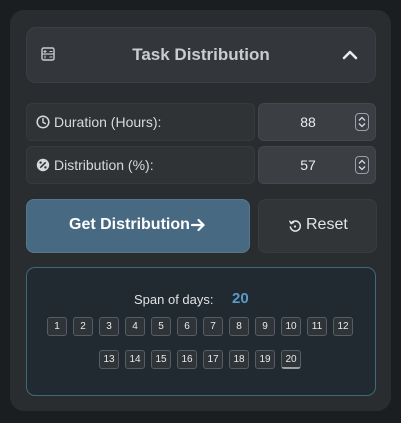  I want to click on distribution-value: 57, so click(308, 165).